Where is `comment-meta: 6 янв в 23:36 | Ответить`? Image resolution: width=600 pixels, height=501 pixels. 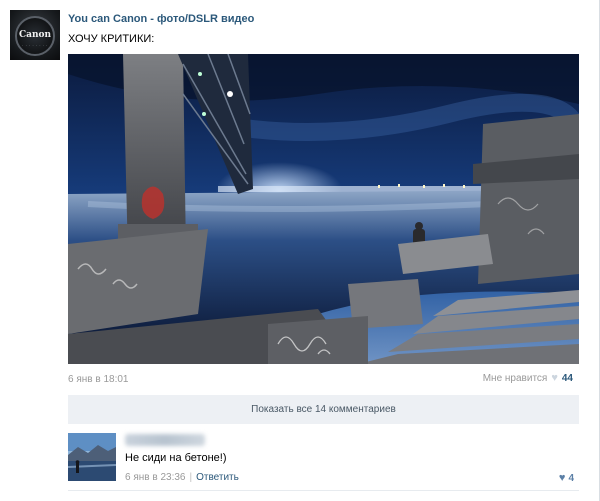 comment-meta: 6 янв в 23:36 | Ответить is located at coordinates (182, 477).